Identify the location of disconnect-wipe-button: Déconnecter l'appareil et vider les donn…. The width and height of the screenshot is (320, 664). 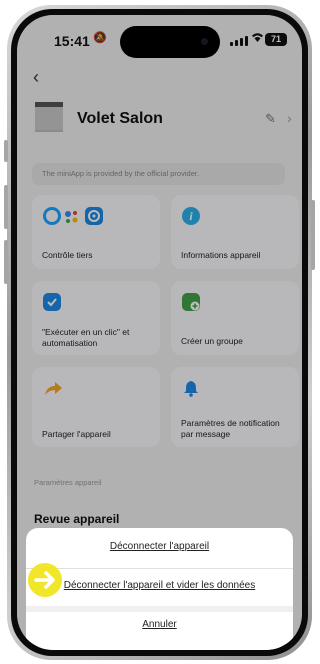
(159, 585).